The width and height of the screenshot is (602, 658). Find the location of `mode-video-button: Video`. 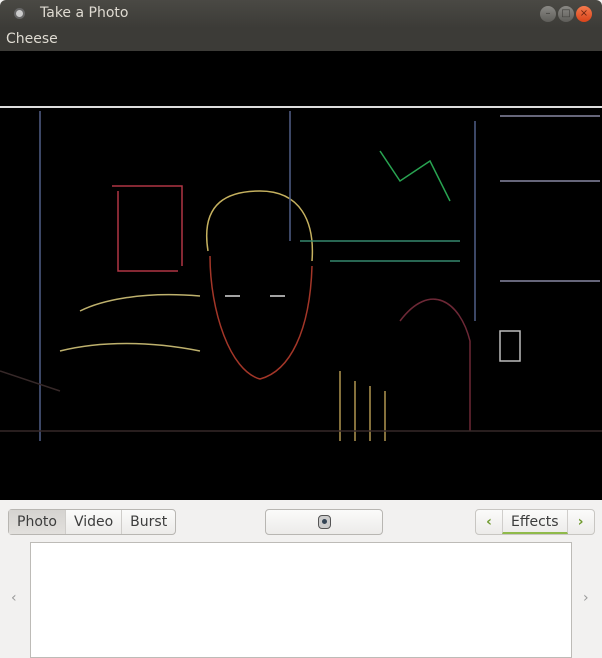

mode-video-button: Video is located at coordinates (94, 522).